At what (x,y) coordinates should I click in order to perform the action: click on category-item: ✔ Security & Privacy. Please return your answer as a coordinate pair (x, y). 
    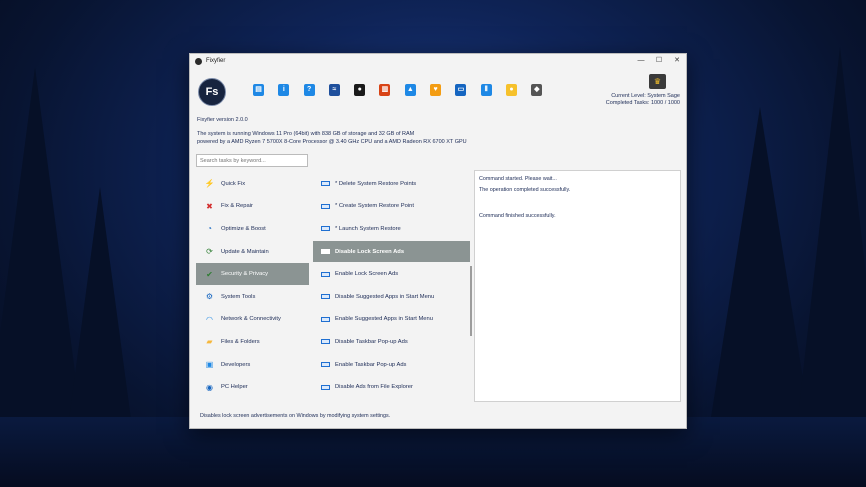
    Looking at the image, I should click on (252, 274).